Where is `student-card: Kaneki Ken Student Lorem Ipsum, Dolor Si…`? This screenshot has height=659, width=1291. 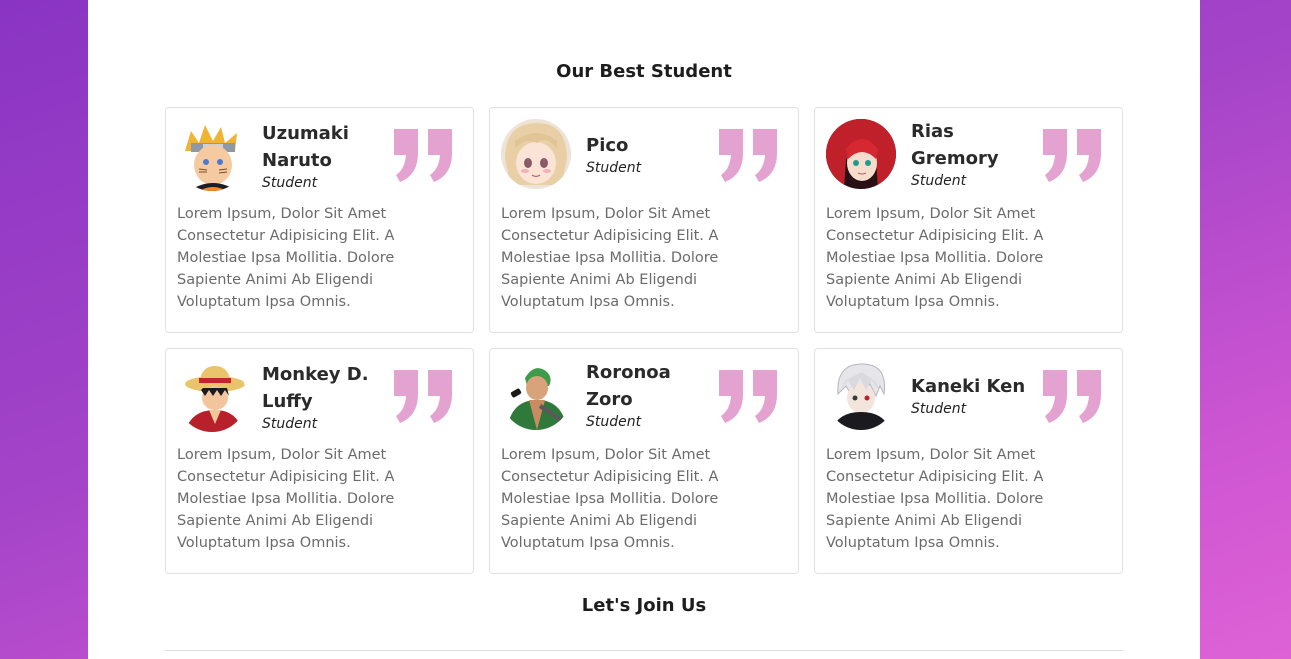 student-card: Kaneki Ken Student Lorem Ipsum, Dolor Si… is located at coordinates (968, 461).